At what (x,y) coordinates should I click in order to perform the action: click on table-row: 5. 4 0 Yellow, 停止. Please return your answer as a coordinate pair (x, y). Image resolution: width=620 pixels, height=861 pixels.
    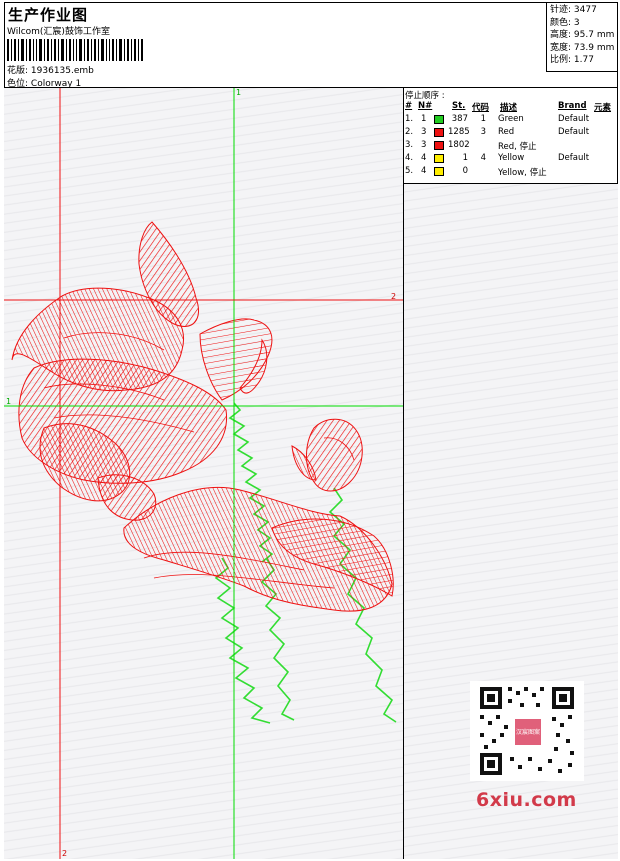
    Looking at the image, I should click on (511, 172).